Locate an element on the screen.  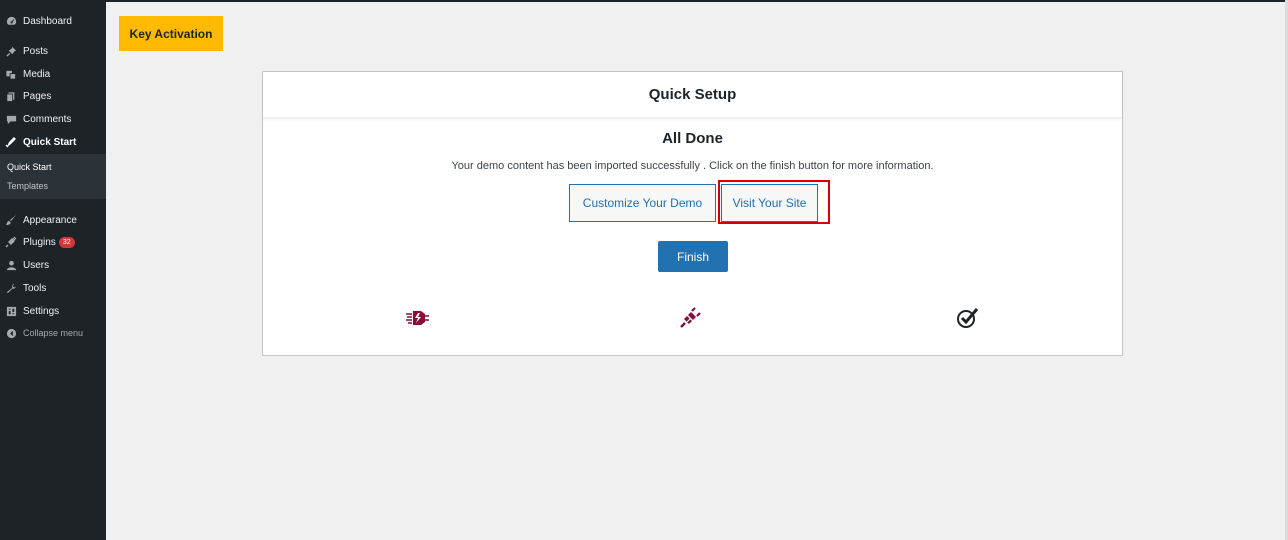
customize-demo-button: Customize Your Demo is located at coordinates (642, 203).